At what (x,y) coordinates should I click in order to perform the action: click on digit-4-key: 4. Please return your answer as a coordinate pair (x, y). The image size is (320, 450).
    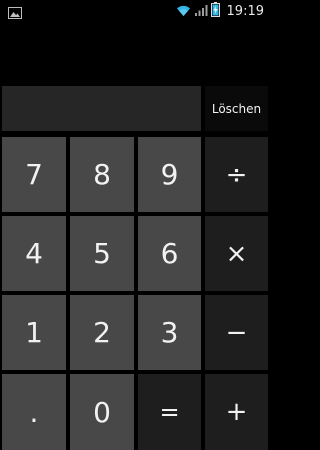
    Looking at the image, I should click on (34, 253).